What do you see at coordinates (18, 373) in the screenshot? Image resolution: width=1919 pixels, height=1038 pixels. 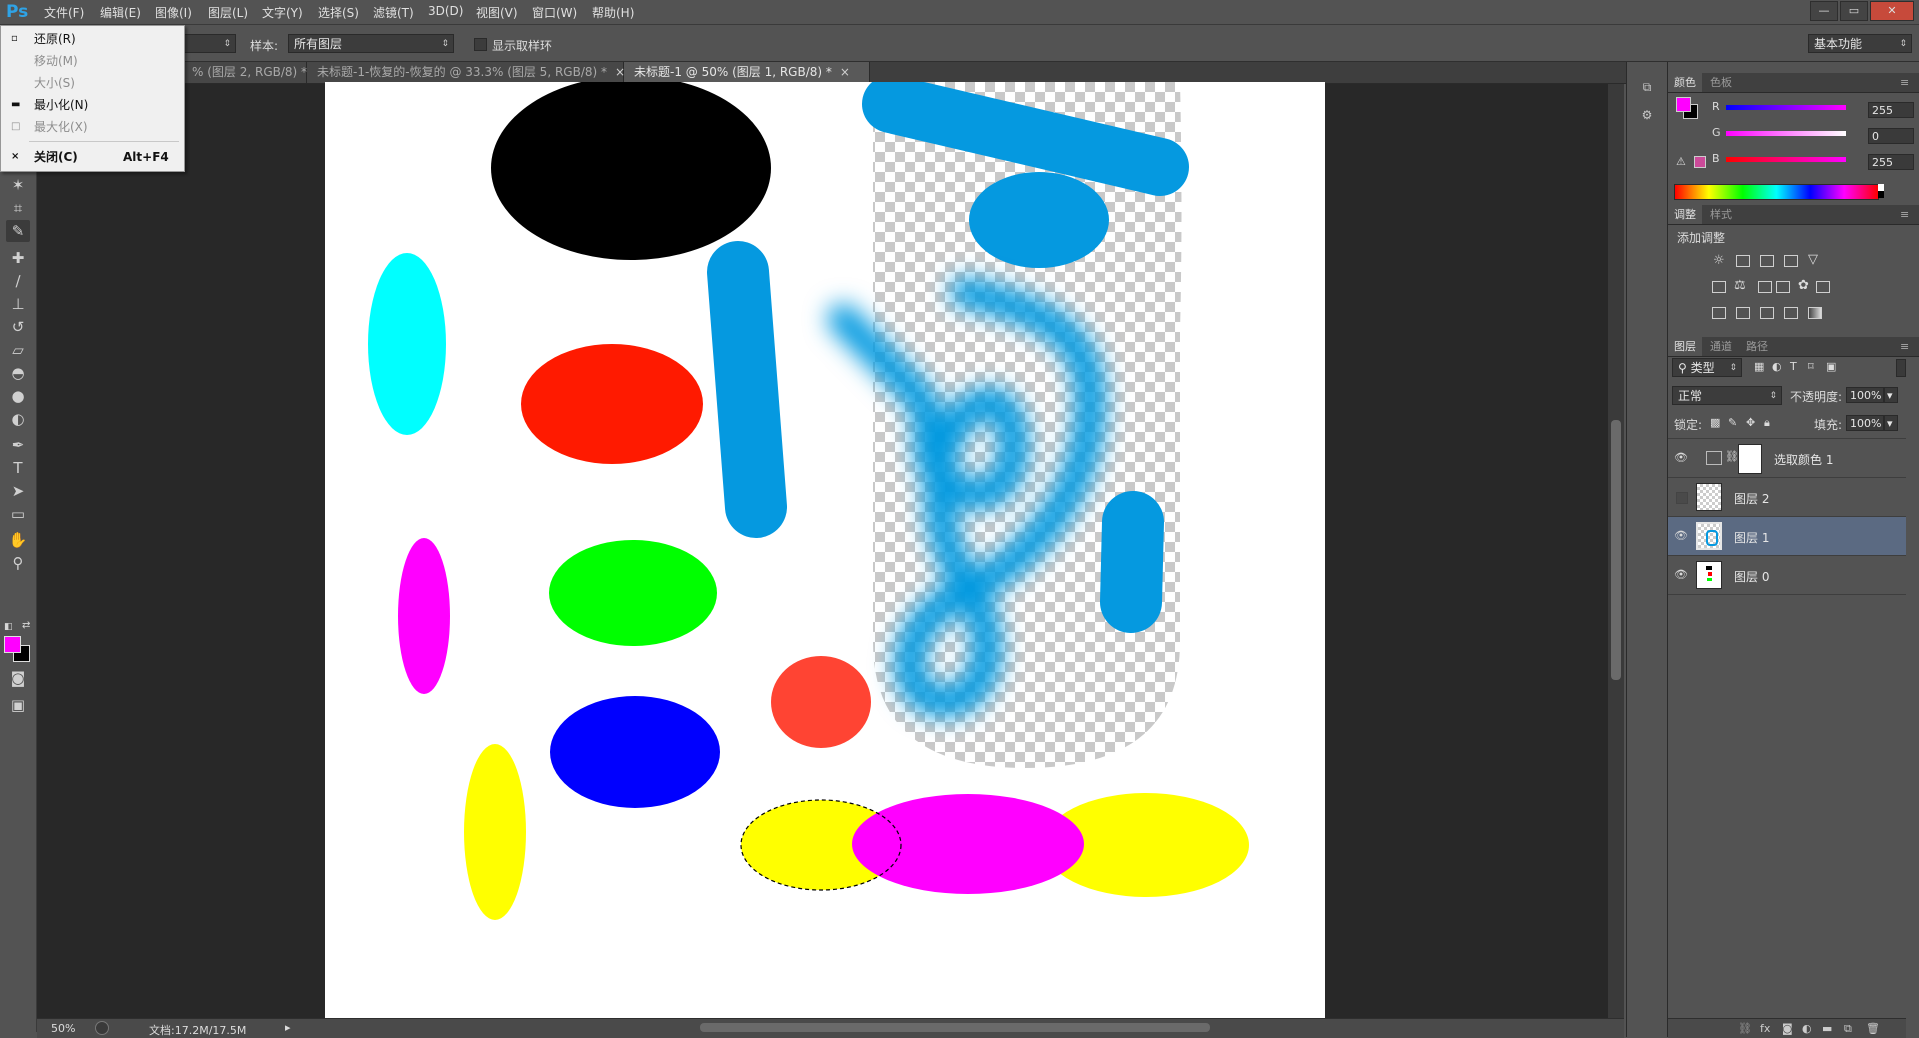 I see `paint-bucket-tool-icon: ◓` at bounding box center [18, 373].